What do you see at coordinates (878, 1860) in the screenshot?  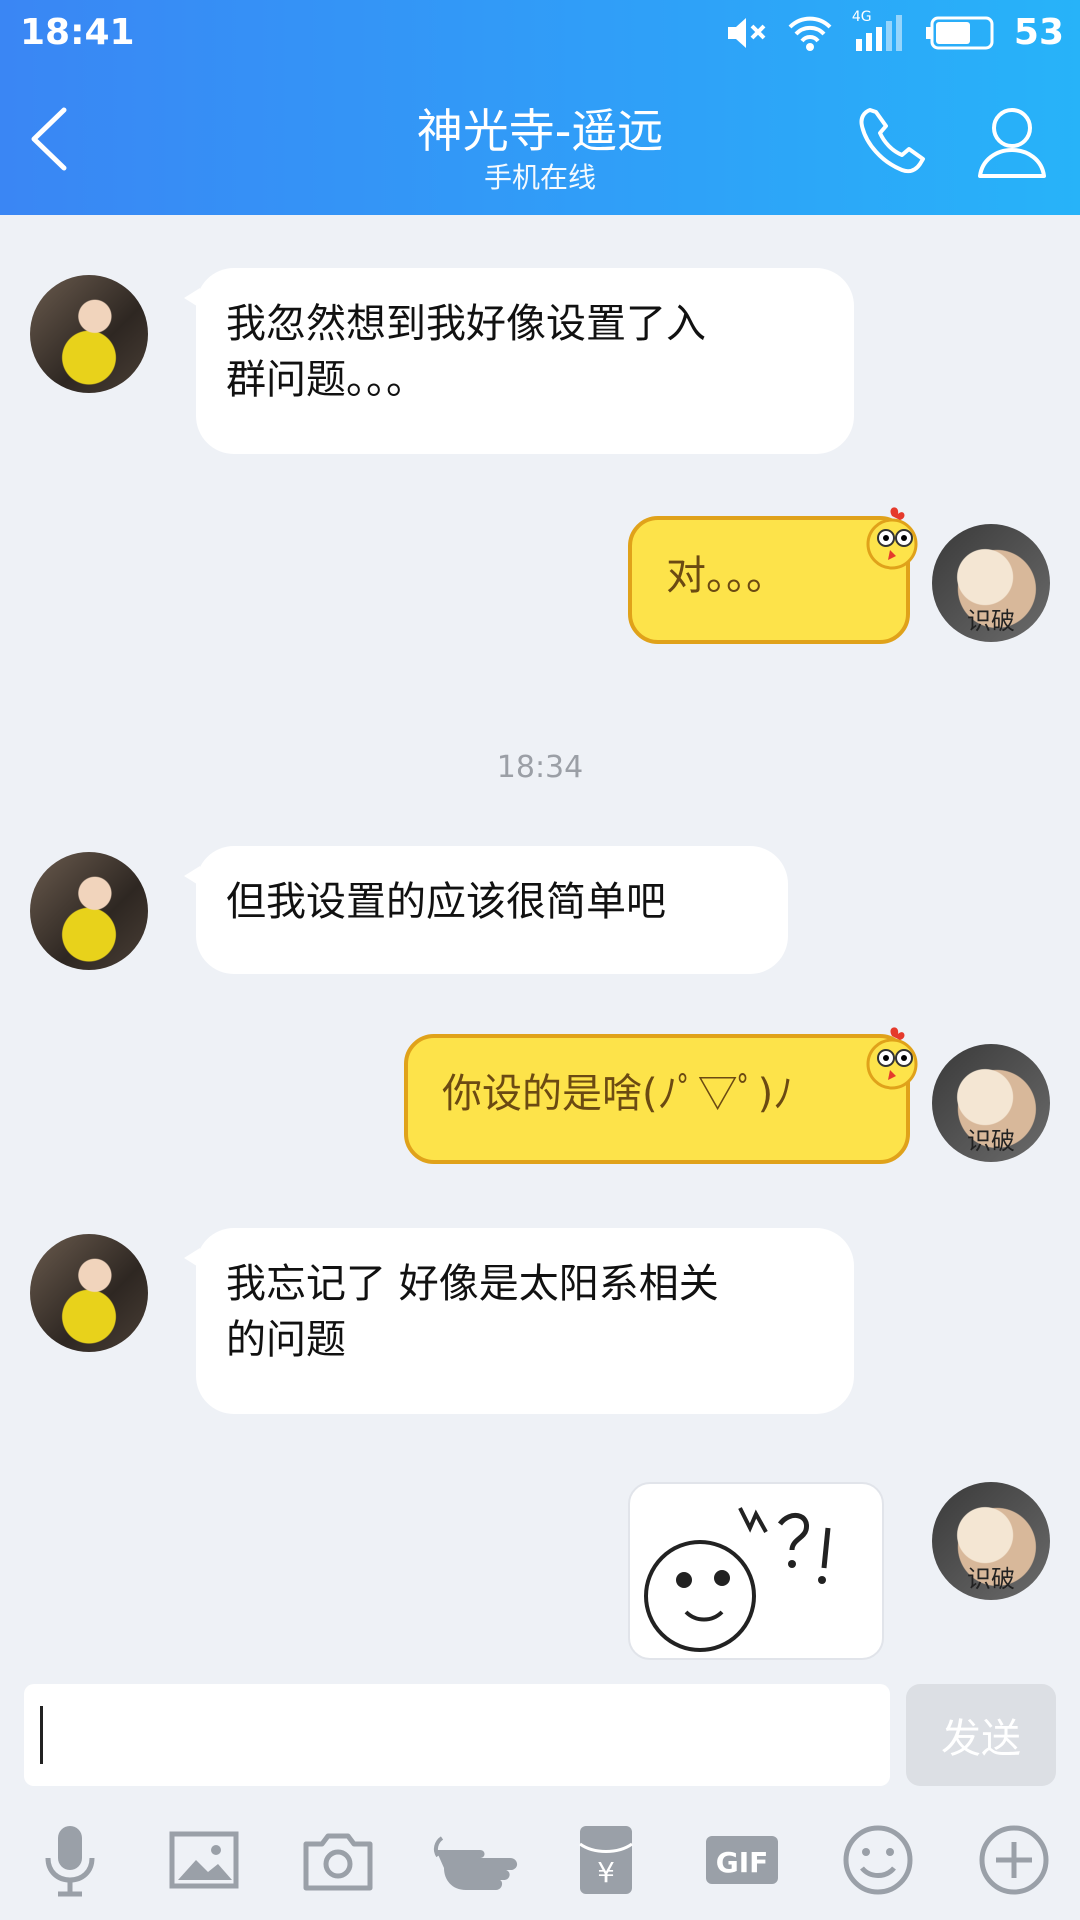 I see `emoji-icon` at bounding box center [878, 1860].